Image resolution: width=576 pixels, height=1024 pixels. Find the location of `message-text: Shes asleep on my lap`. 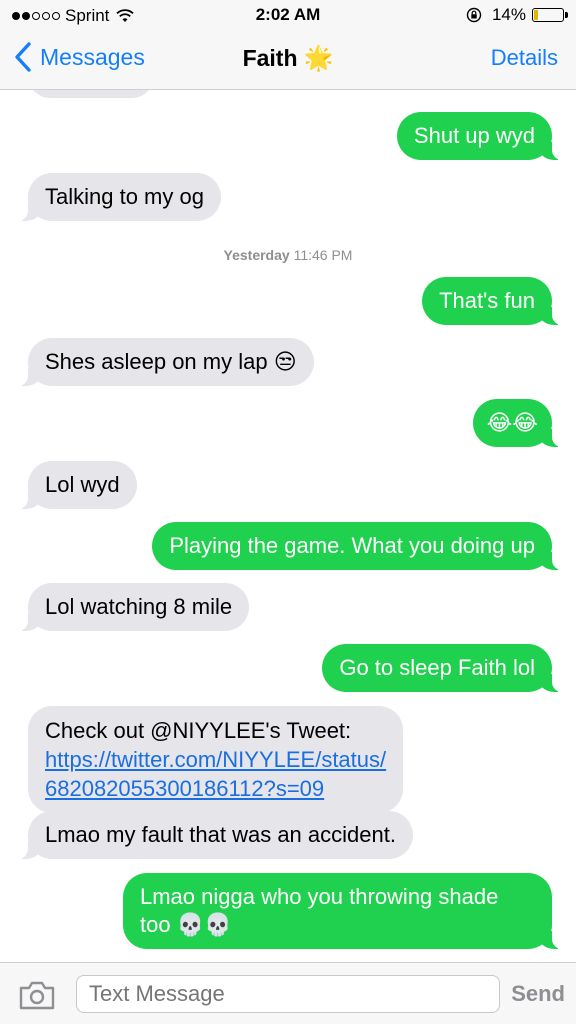

message-text: Shes asleep on my lap is located at coordinates (156, 361).